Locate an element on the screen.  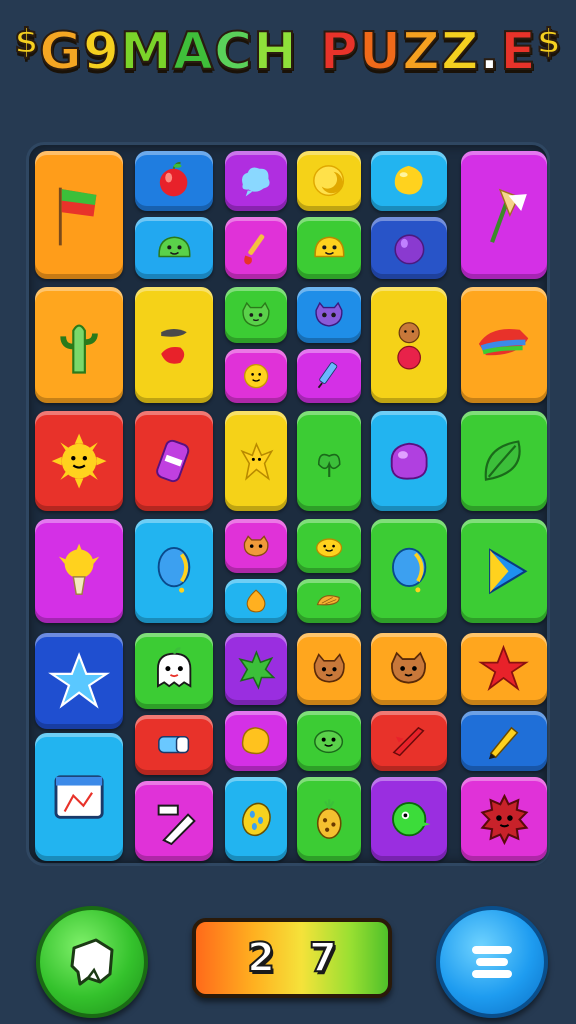
syringe-icon is located at coordinates (327, 375).